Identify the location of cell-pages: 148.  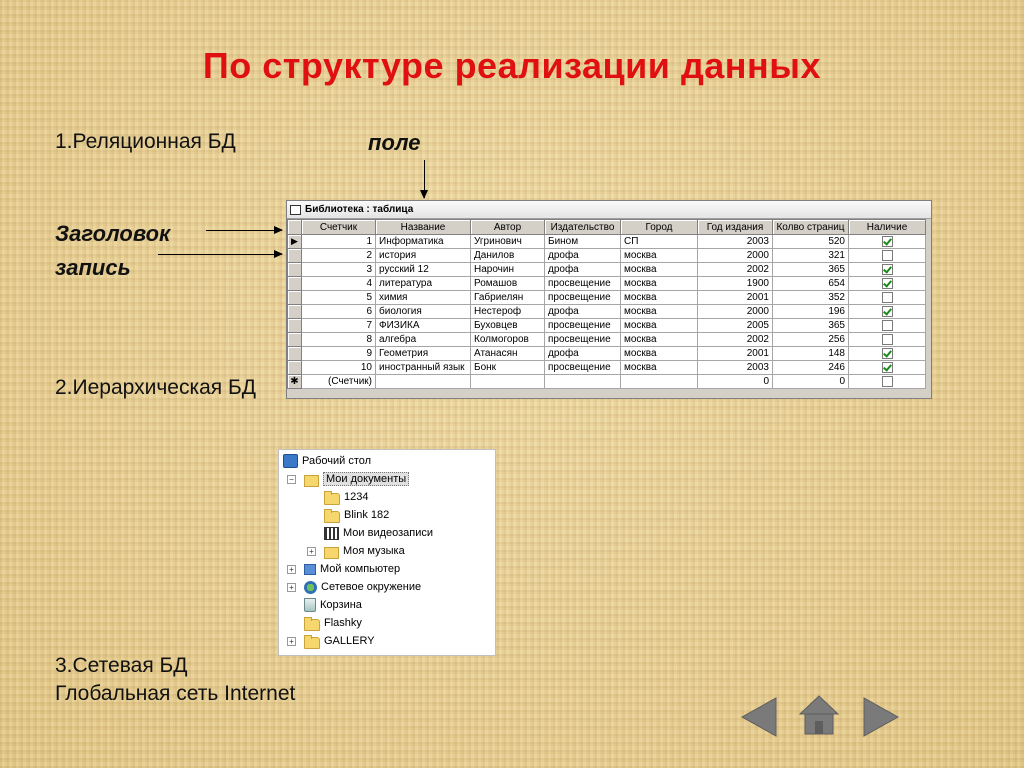
(810, 353).